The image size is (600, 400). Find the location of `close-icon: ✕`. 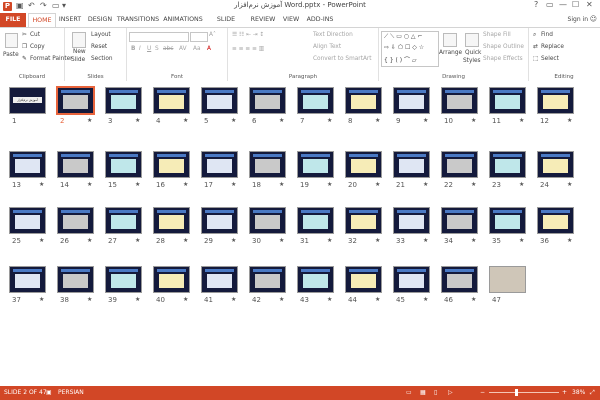

close-icon: ✕ is located at coordinates (589, 4).